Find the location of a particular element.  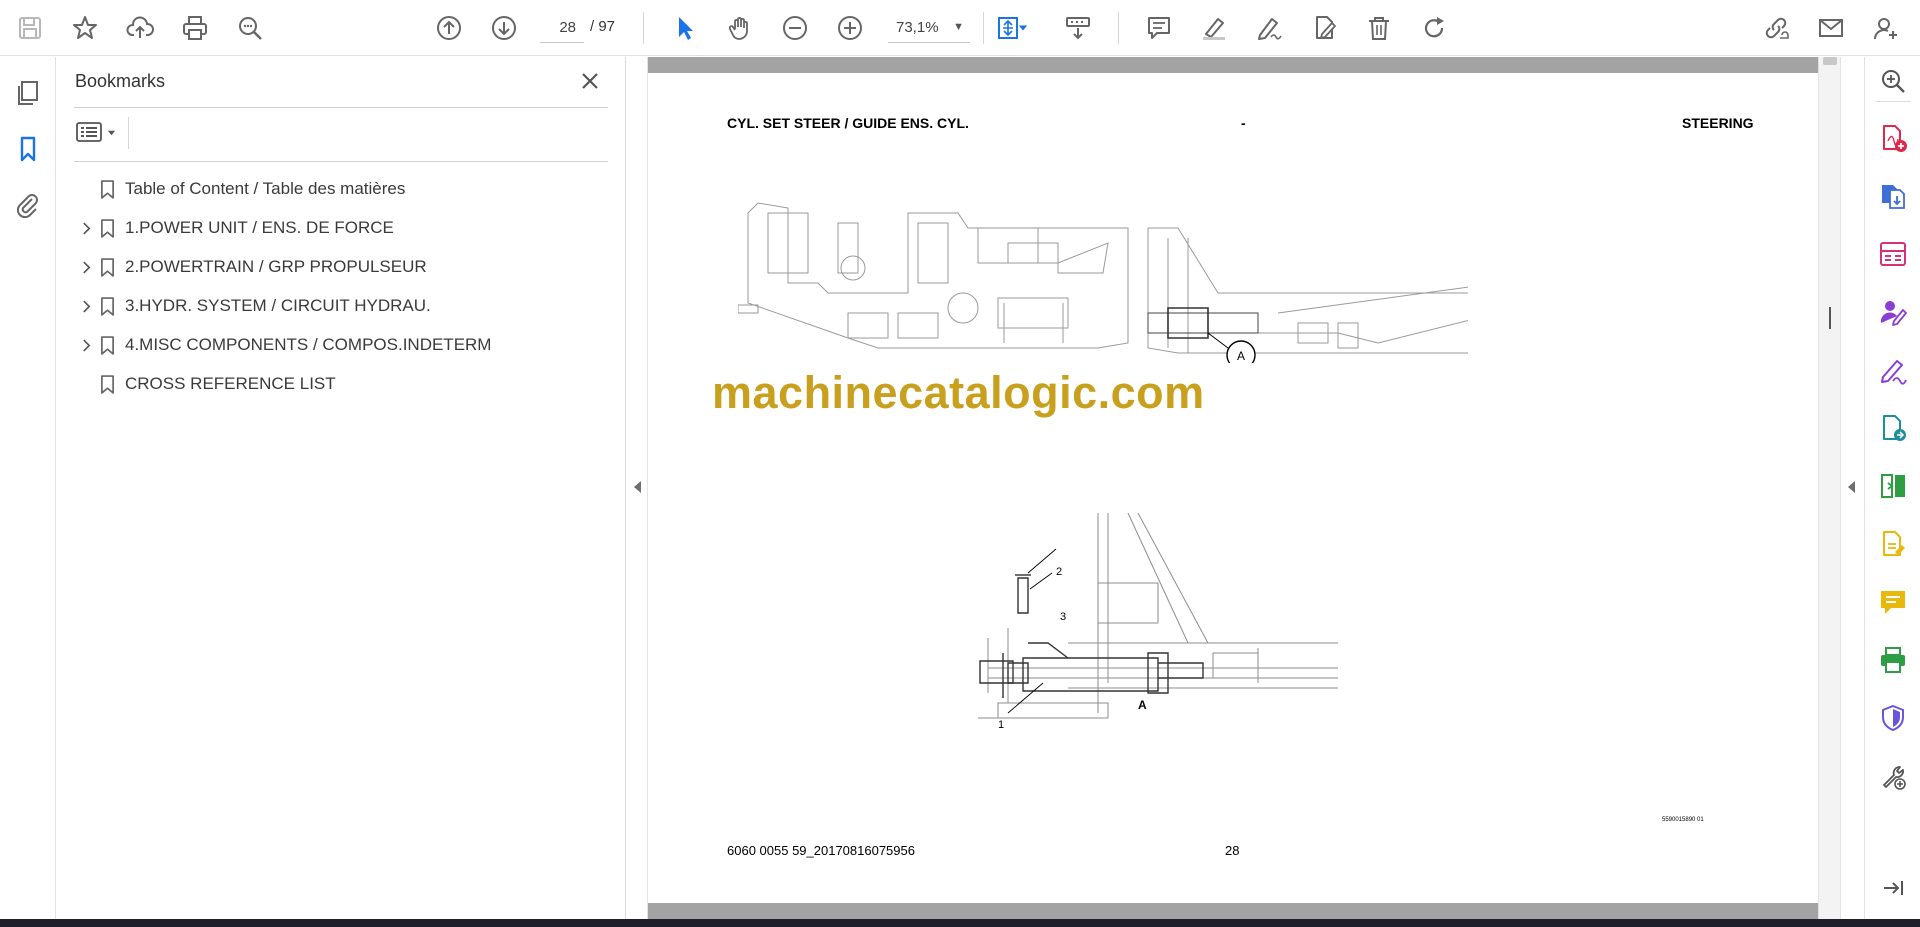

bookmark-item-cross-reference: CROSS REFERENCE LIST is located at coordinates (341, 383).